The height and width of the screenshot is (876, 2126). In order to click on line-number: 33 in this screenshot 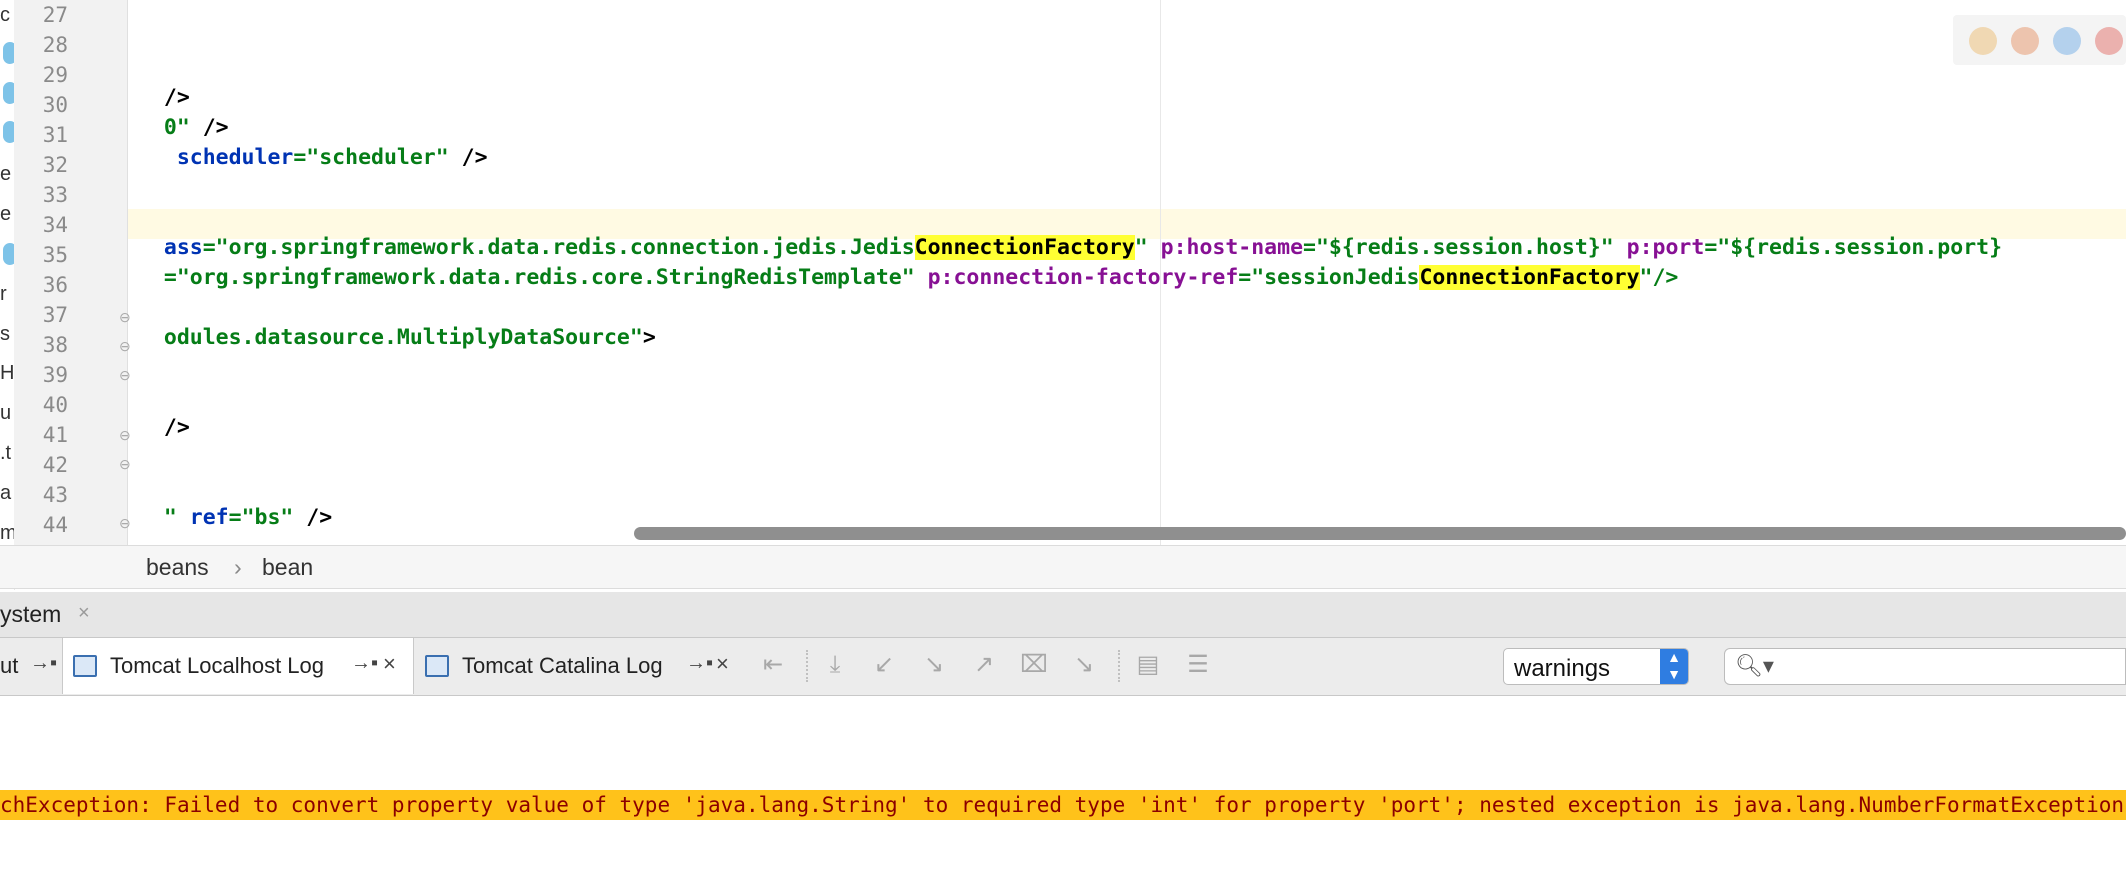, I will do `click(55, 195)`.